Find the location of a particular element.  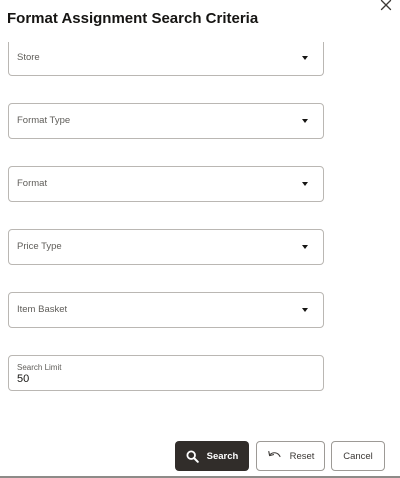

price-type-select: Price Type is located at coordinates (166, 247).